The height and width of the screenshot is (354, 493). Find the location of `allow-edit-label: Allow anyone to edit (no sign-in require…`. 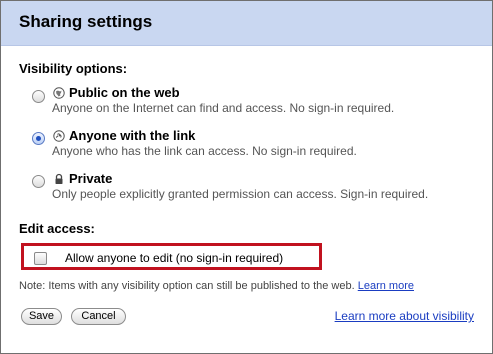

allow-edit-label: Allow anyone to edit (no sign-in require… is located at coordinates (174, 258).